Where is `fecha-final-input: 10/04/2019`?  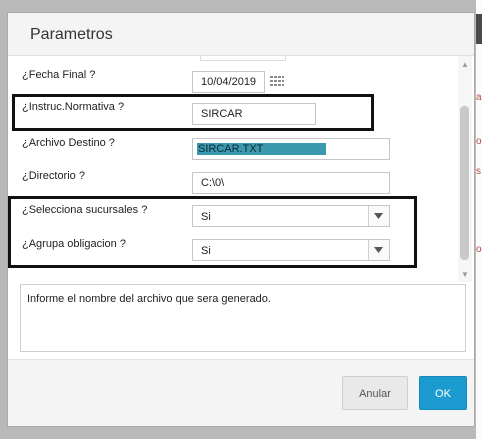 fecha-final-input: 10/04/2019 is located at coordinates (228, 82).